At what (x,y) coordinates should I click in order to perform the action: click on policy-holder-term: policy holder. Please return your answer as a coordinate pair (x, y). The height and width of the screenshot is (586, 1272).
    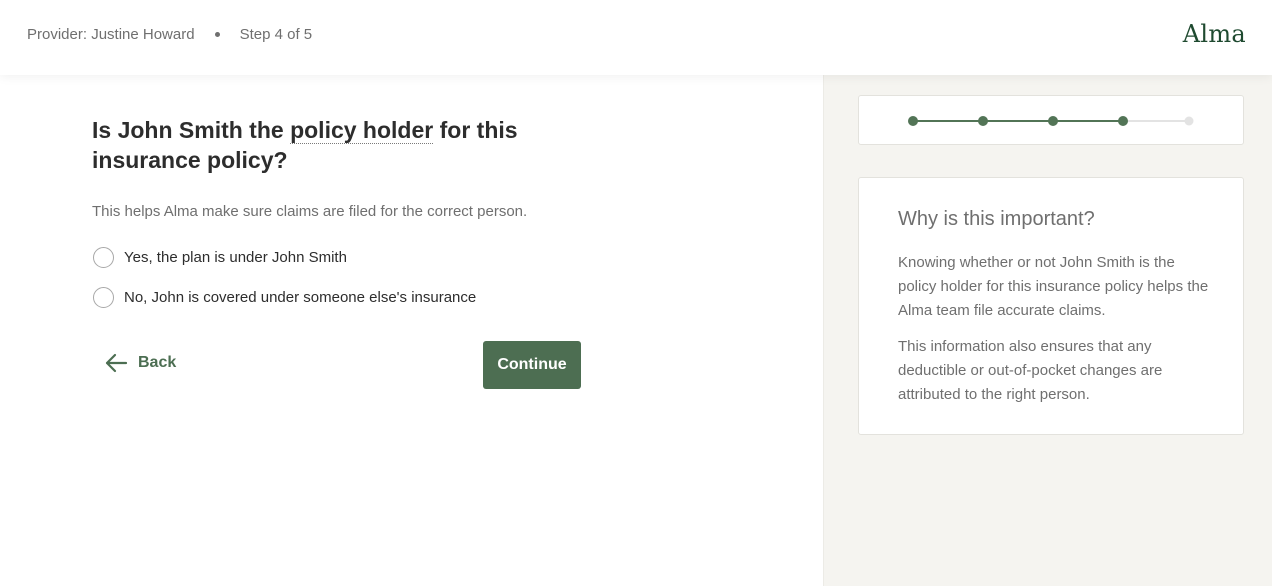
    Looking at the image, I should click on (362, 130).